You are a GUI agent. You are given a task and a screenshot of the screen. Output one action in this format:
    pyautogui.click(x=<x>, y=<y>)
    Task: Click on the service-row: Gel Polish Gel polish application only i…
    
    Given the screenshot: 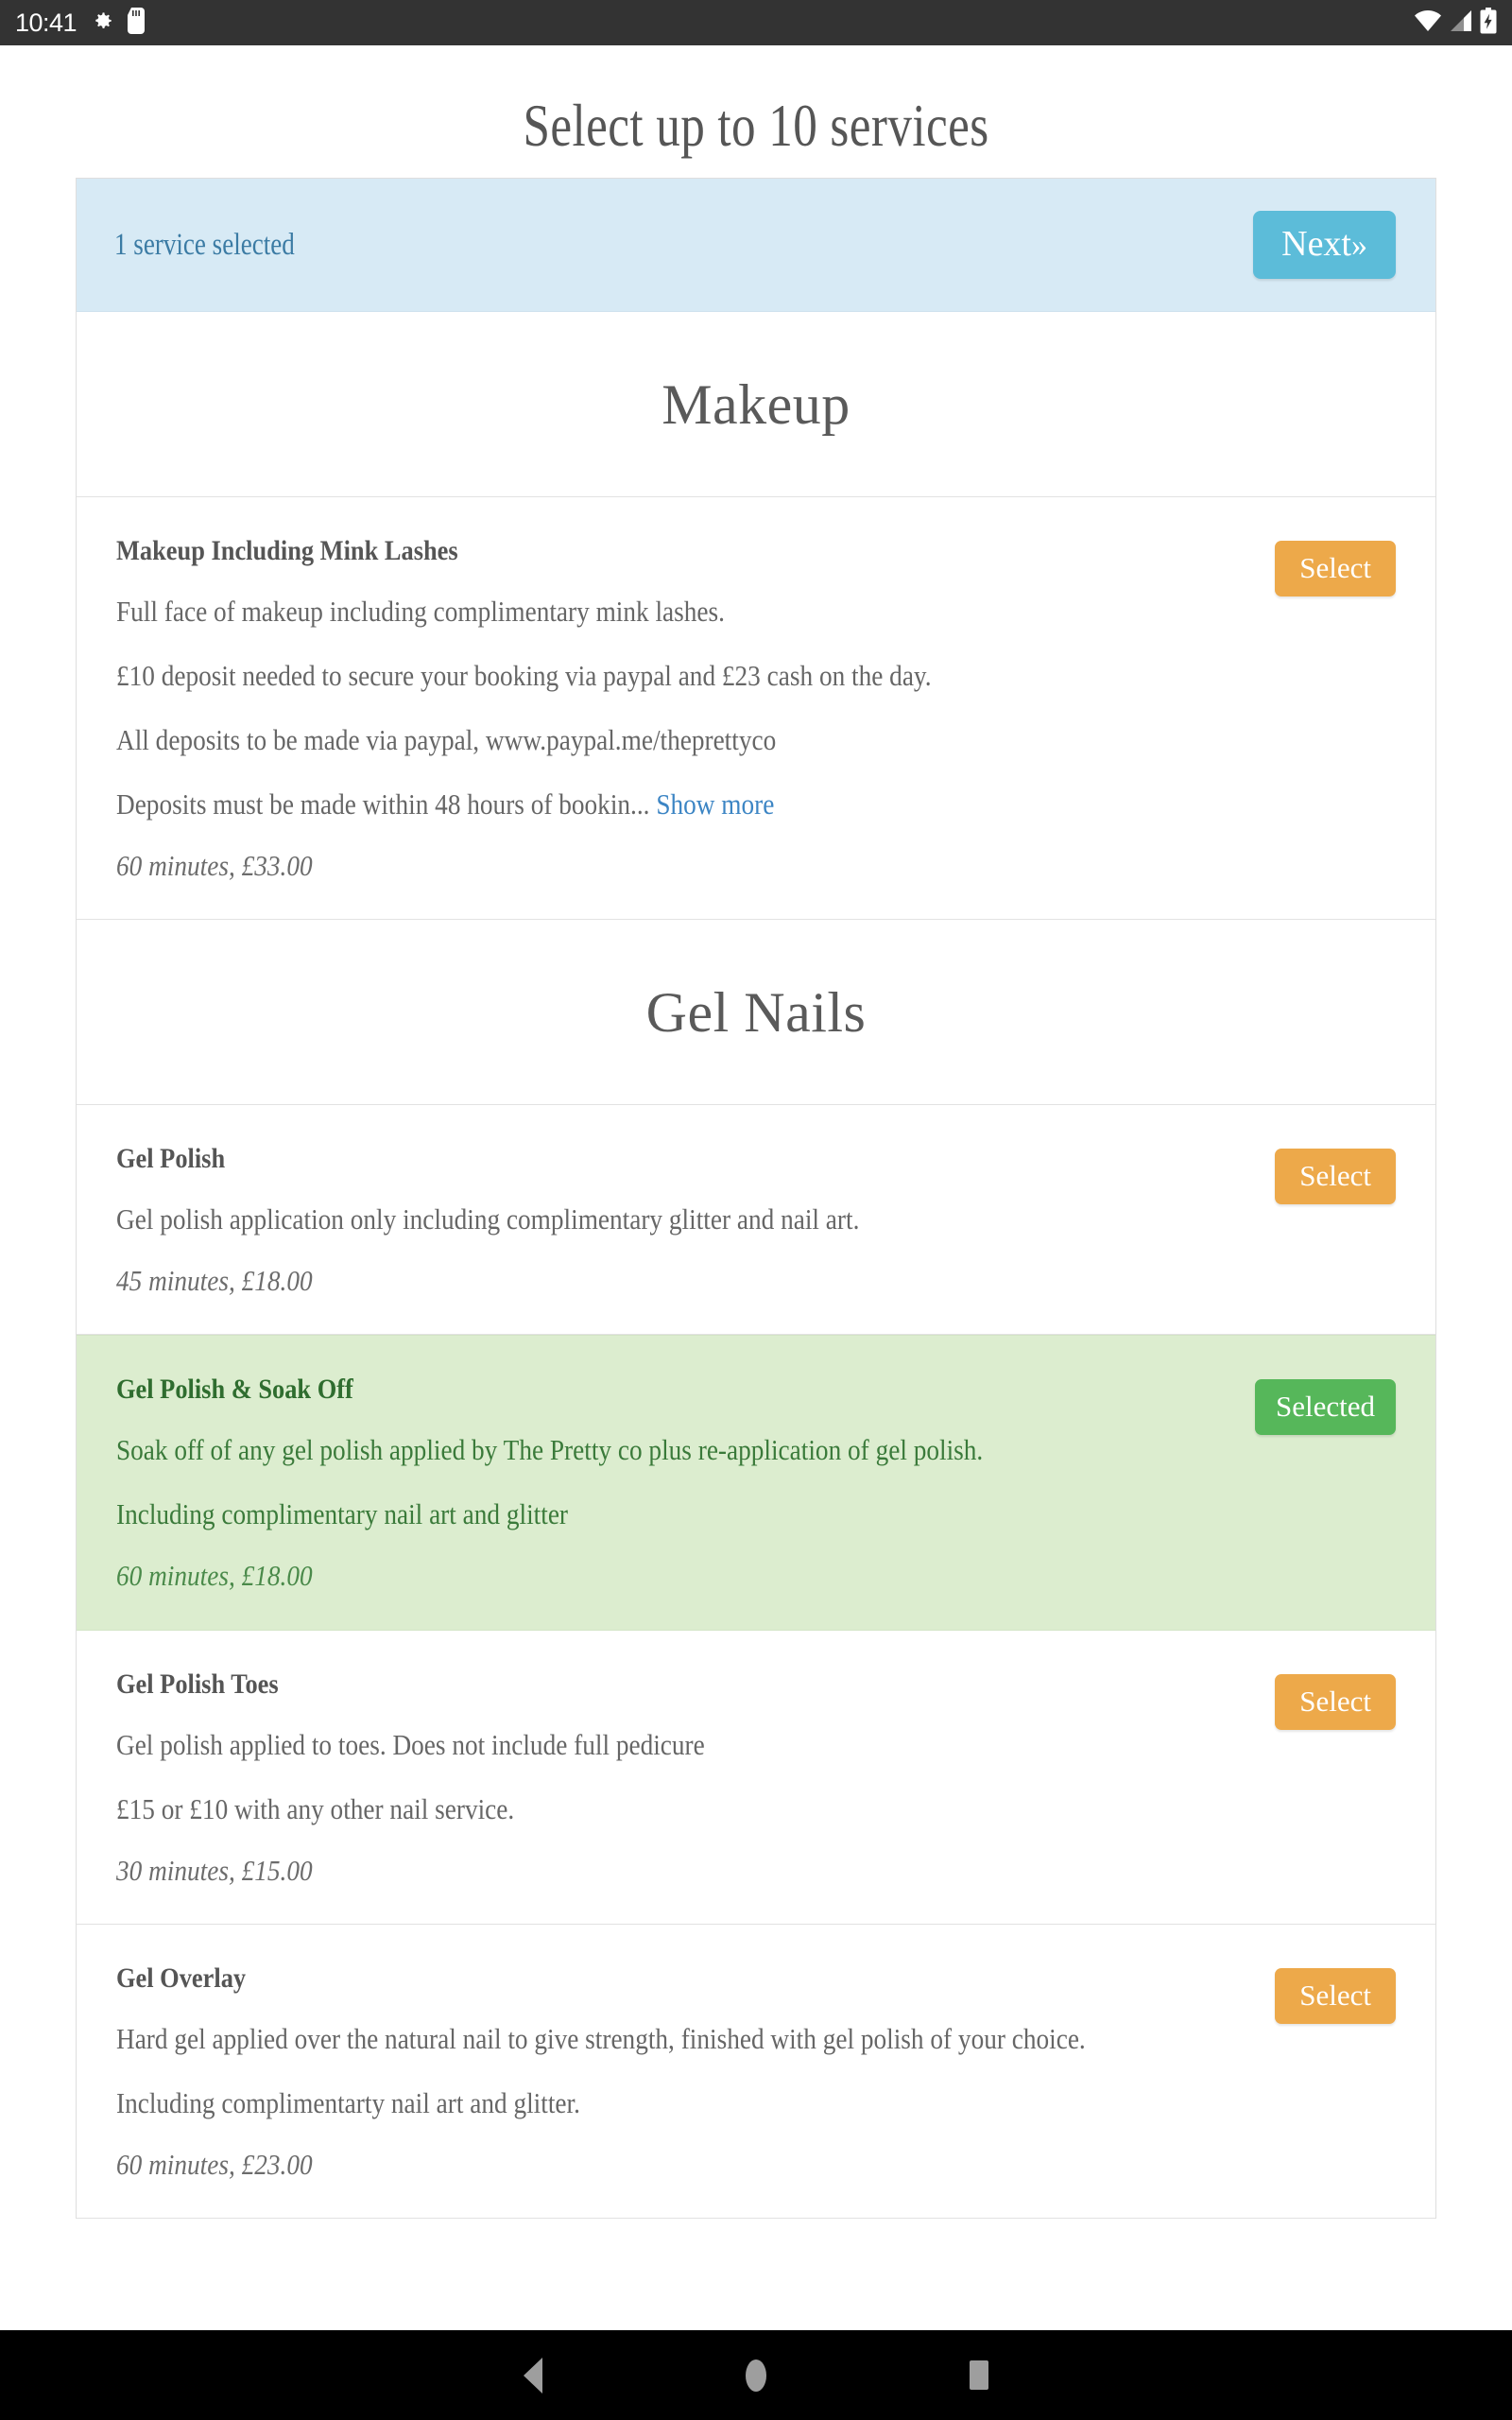 What is the action you would take?
    pyautogui.click(x=756, y=1220)
    